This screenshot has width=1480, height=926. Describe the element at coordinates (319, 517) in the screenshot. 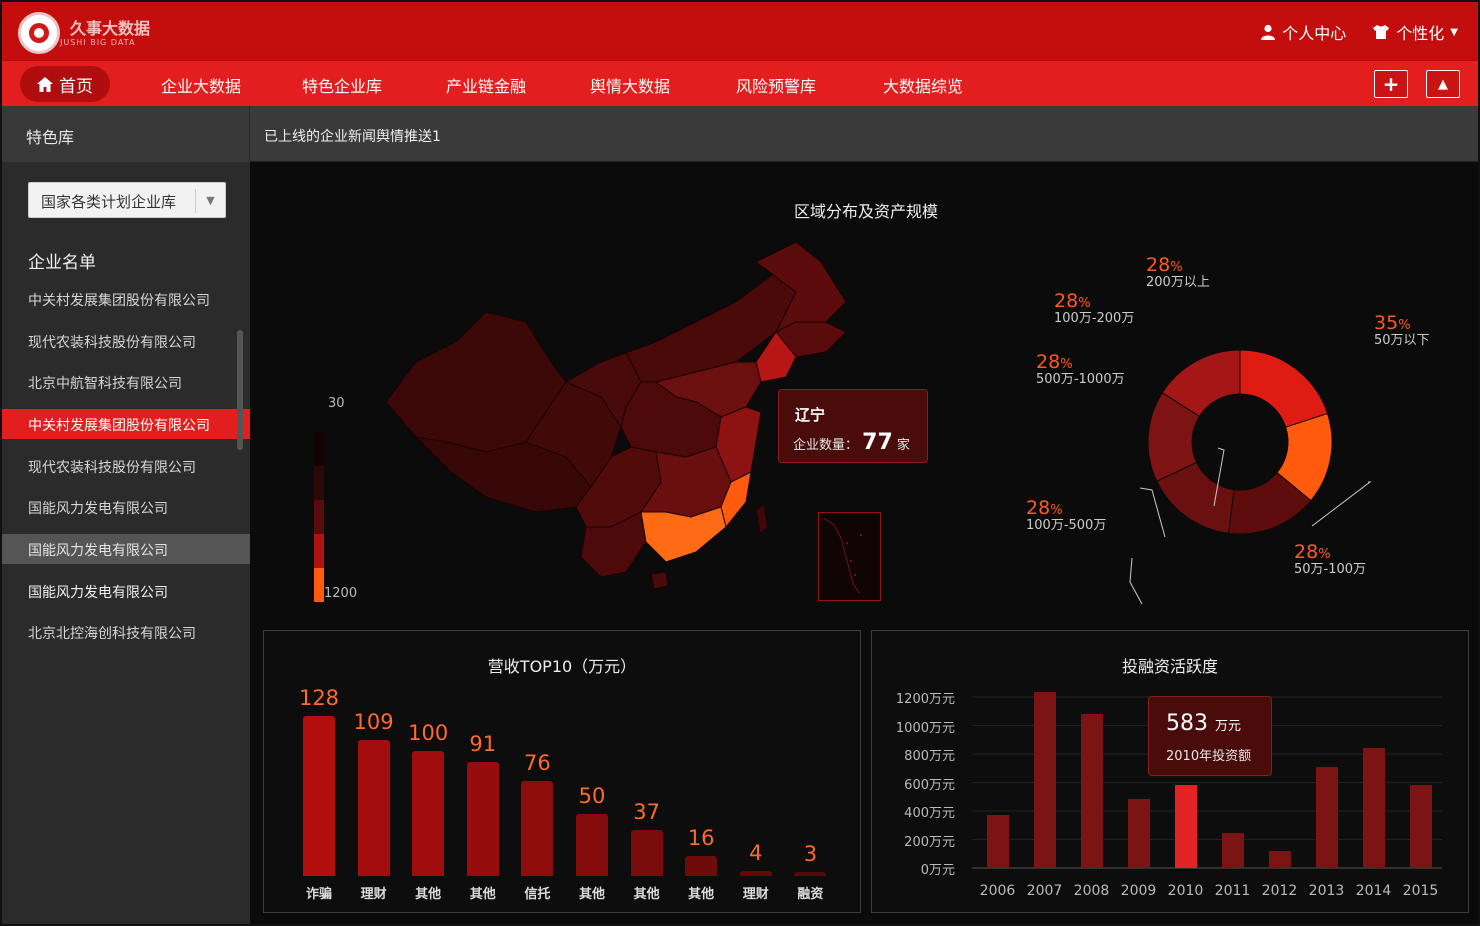

I see `map-color-legend` at that location.